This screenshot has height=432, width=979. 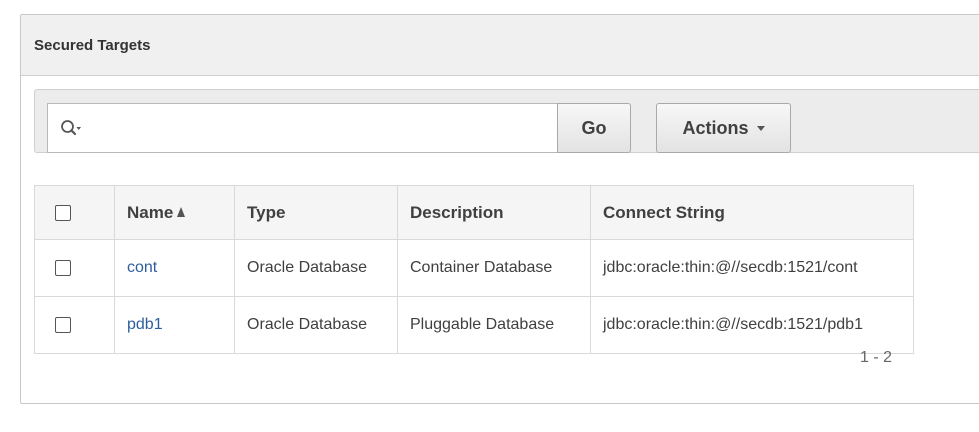 I want to click on search-icon, so click(x=71, y=129).